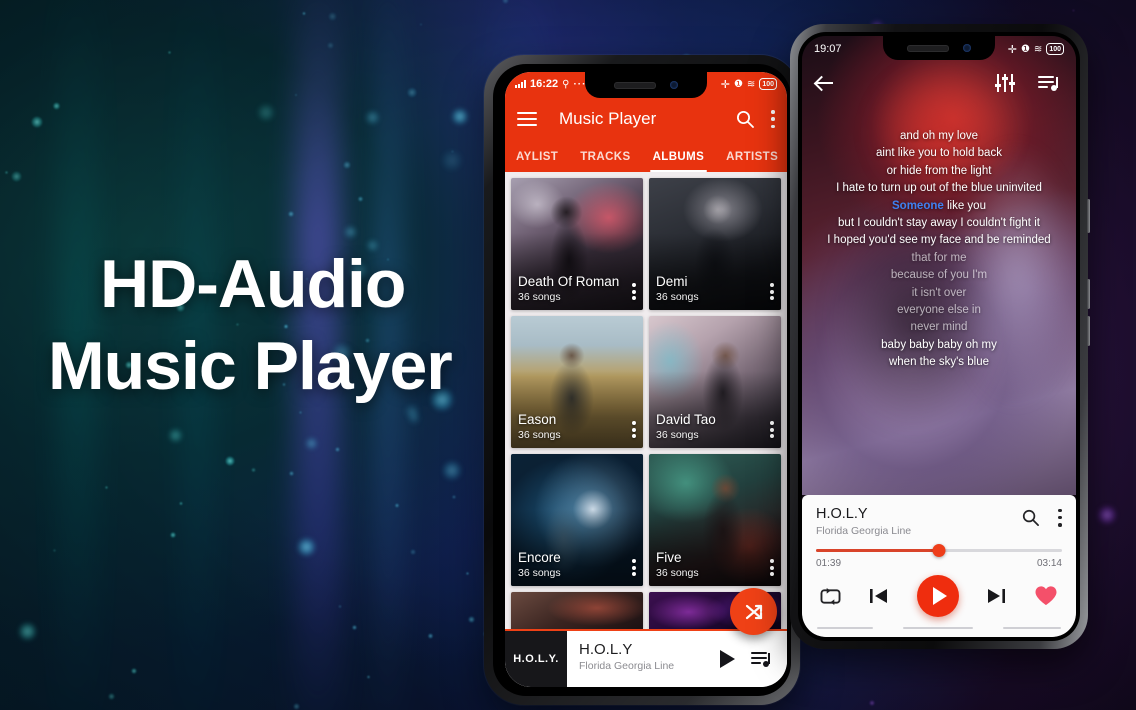  What do you see at coordinates (939, 517) in the screenshot?
I see `now-playing-header: H.O.L.Y Florida Georgia Line` at bounding box center [939, 517].